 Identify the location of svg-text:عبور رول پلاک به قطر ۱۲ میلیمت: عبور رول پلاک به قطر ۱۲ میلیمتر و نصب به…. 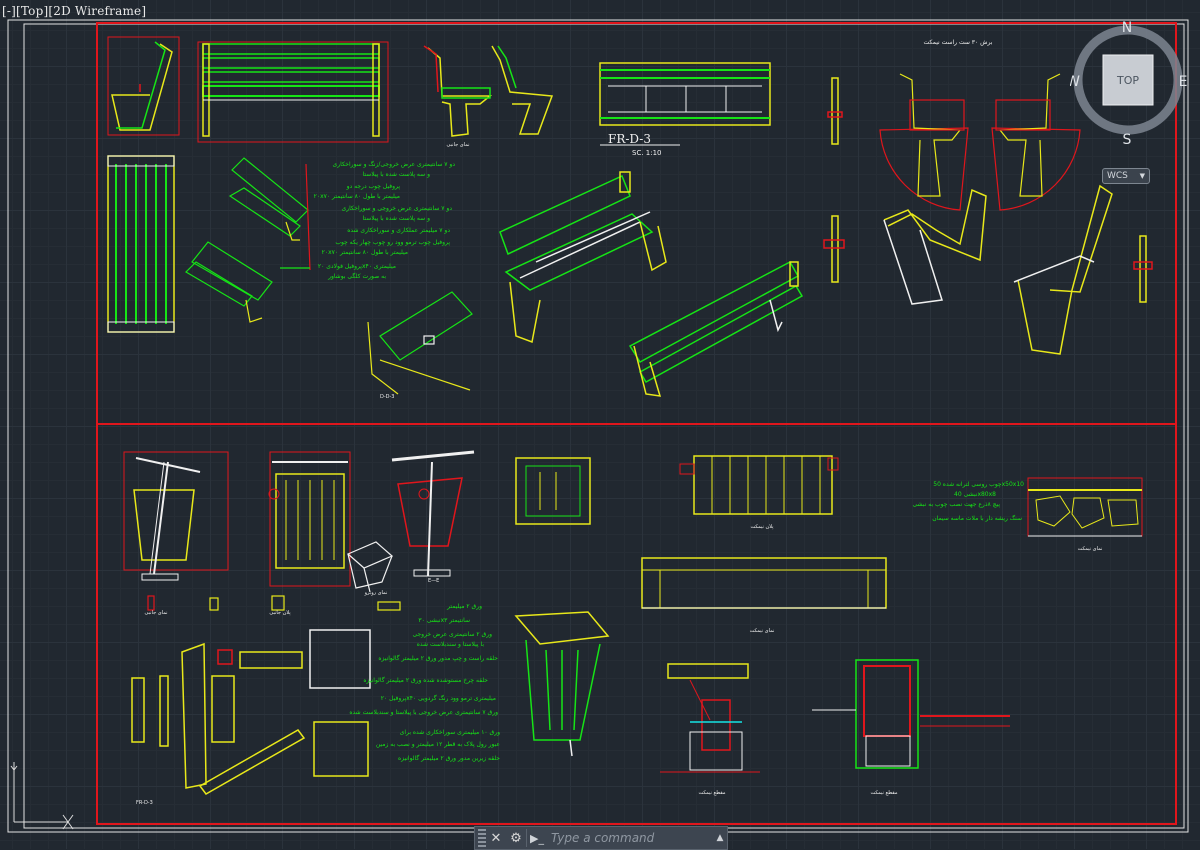
(438, 744).